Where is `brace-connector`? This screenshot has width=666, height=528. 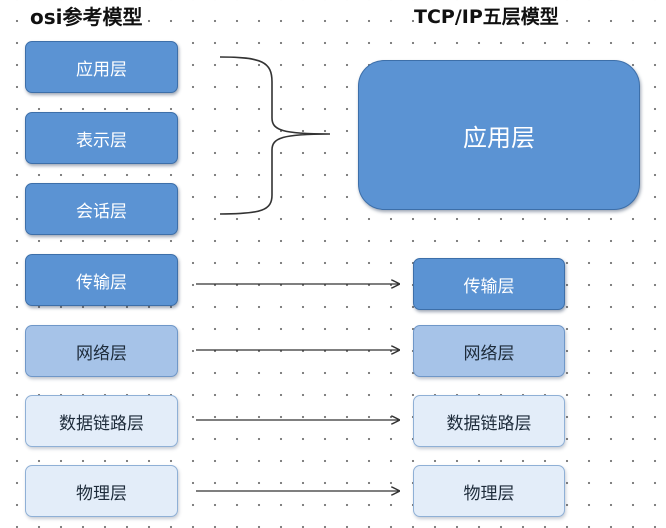
brace-connector is located at coordinates (275, 135).